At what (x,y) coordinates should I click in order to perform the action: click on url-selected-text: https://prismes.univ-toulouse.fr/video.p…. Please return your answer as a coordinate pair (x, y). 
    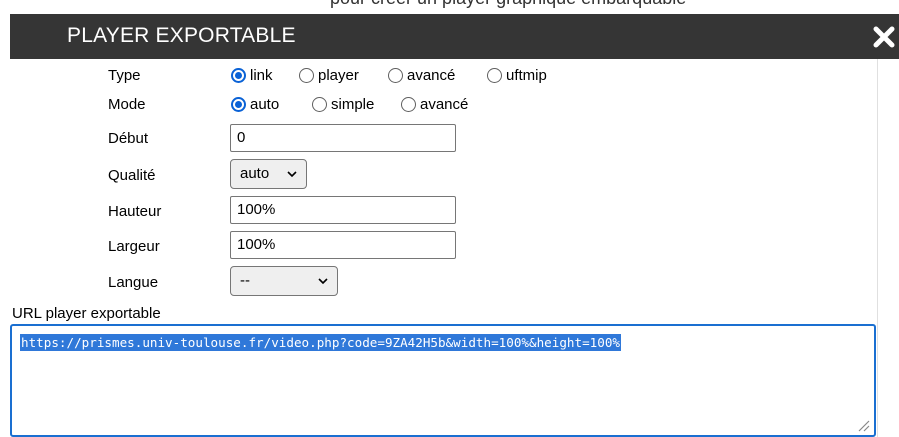
    Looking at the image, I should click on (320, 342).